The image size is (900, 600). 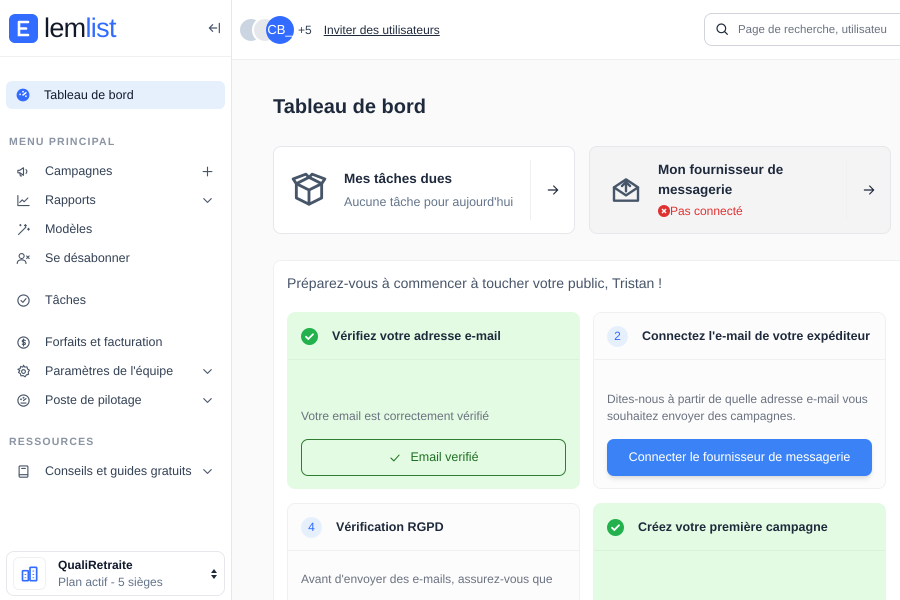 I want to click on invite-users-link: Inviter des utilisateurs, so click(x=382, y=29).